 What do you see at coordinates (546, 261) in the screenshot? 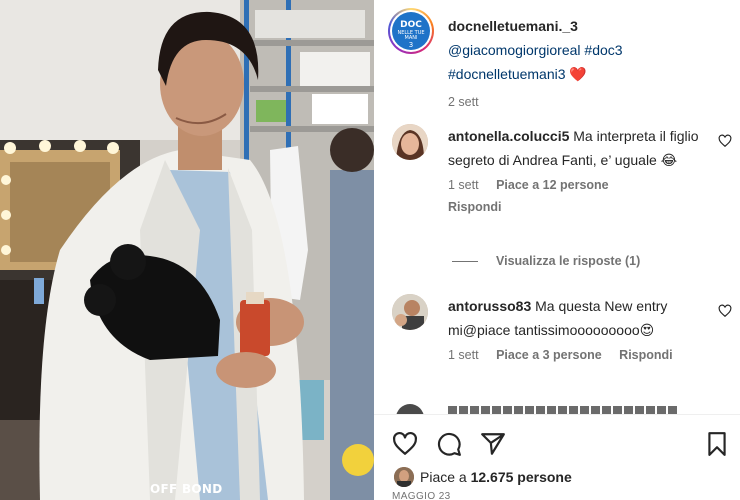
I see `view-replies-button: Visualizza le risposte (1)` at bounding box center [546, 261].